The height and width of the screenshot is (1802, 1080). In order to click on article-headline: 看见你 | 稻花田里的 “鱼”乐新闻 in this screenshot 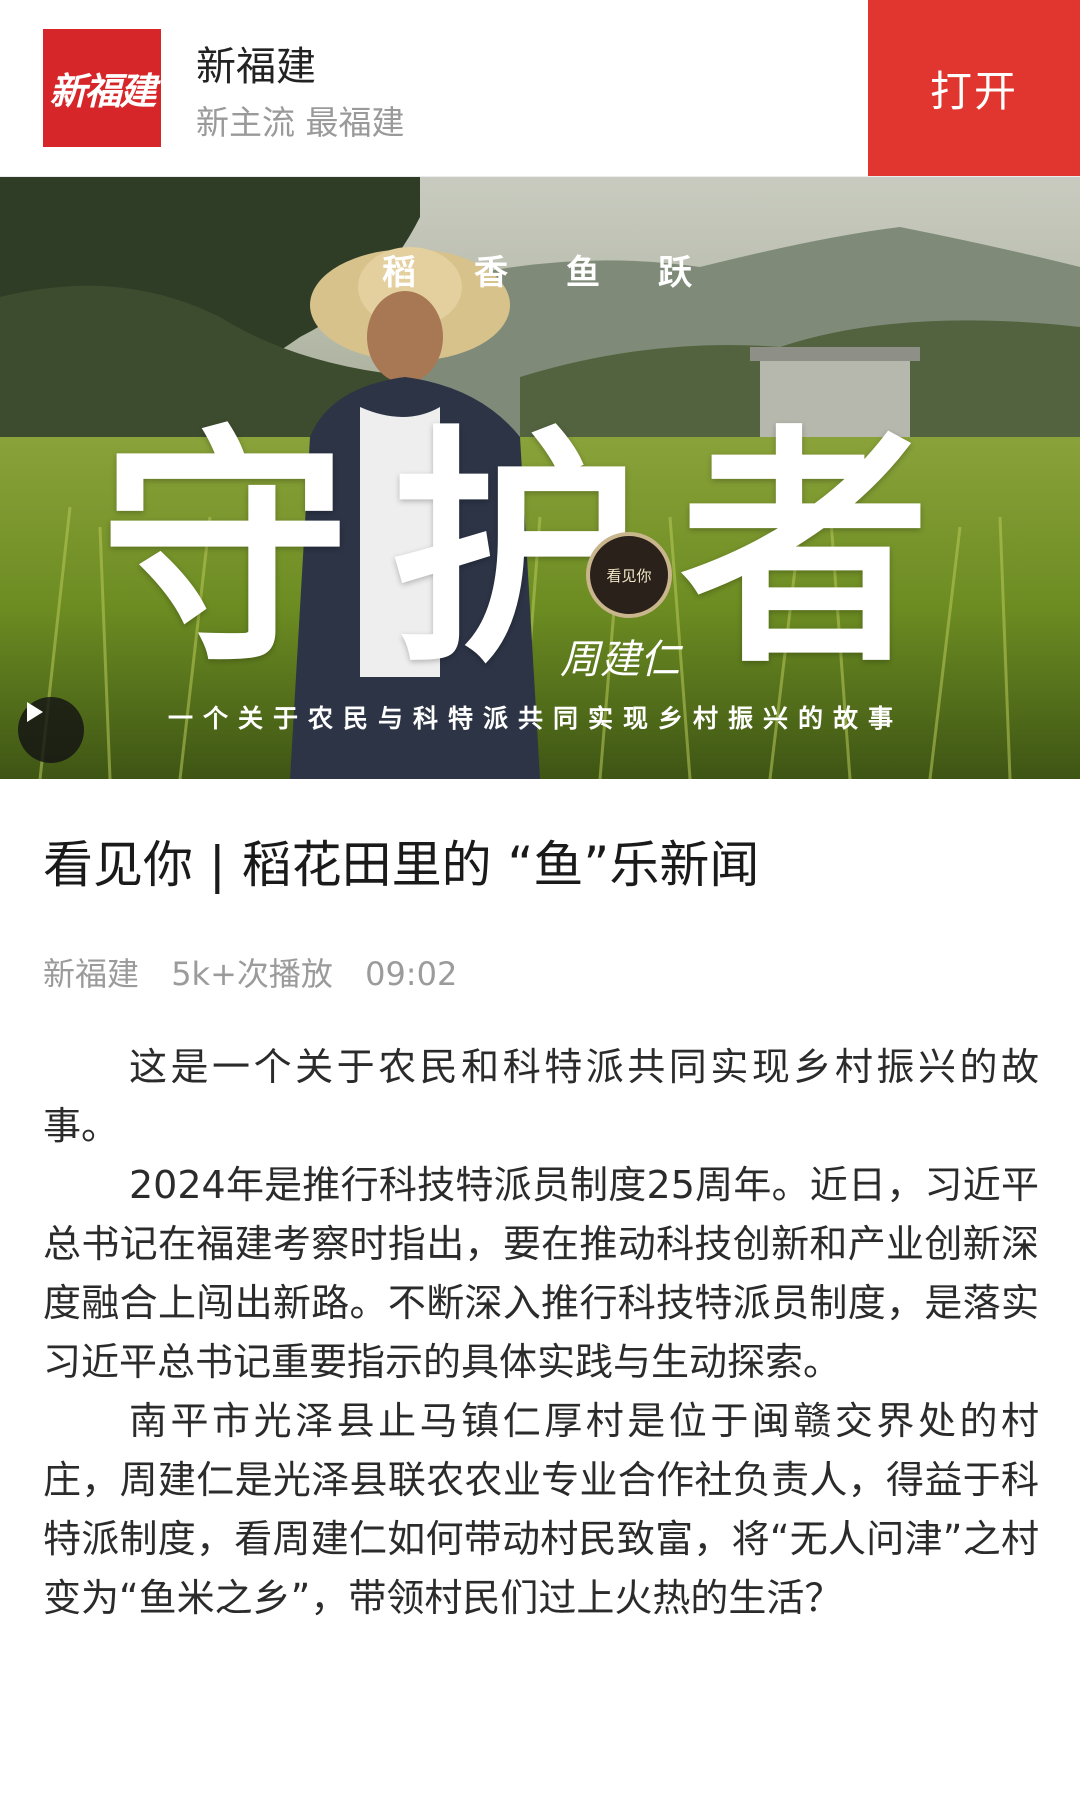, I will do `click(401, 865)`.